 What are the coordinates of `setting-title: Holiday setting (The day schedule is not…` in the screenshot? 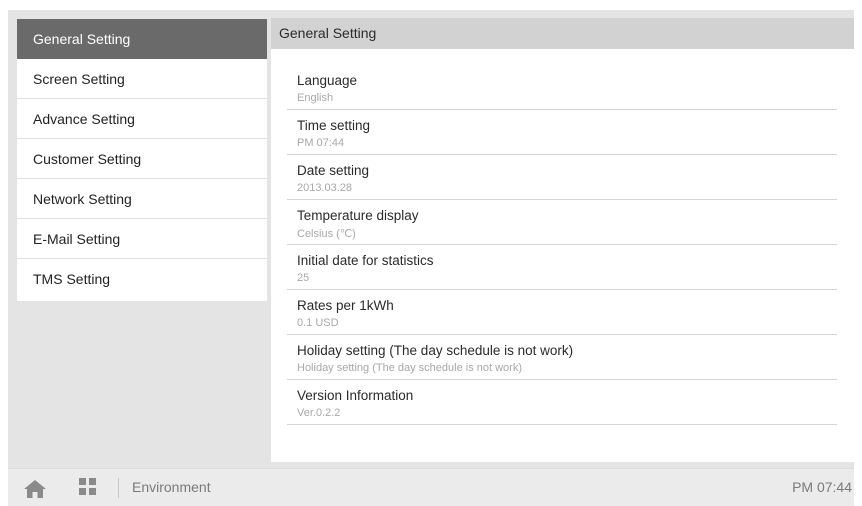 It's located at (435, 350).